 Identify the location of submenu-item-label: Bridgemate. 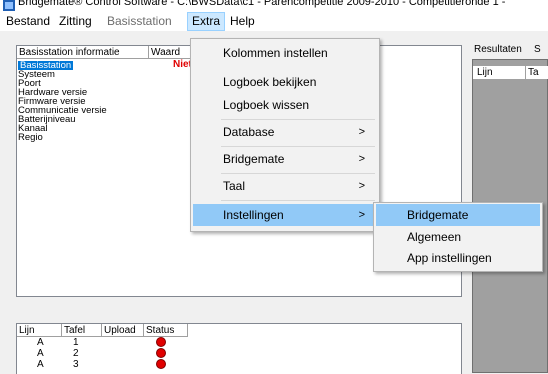
(438, 215).